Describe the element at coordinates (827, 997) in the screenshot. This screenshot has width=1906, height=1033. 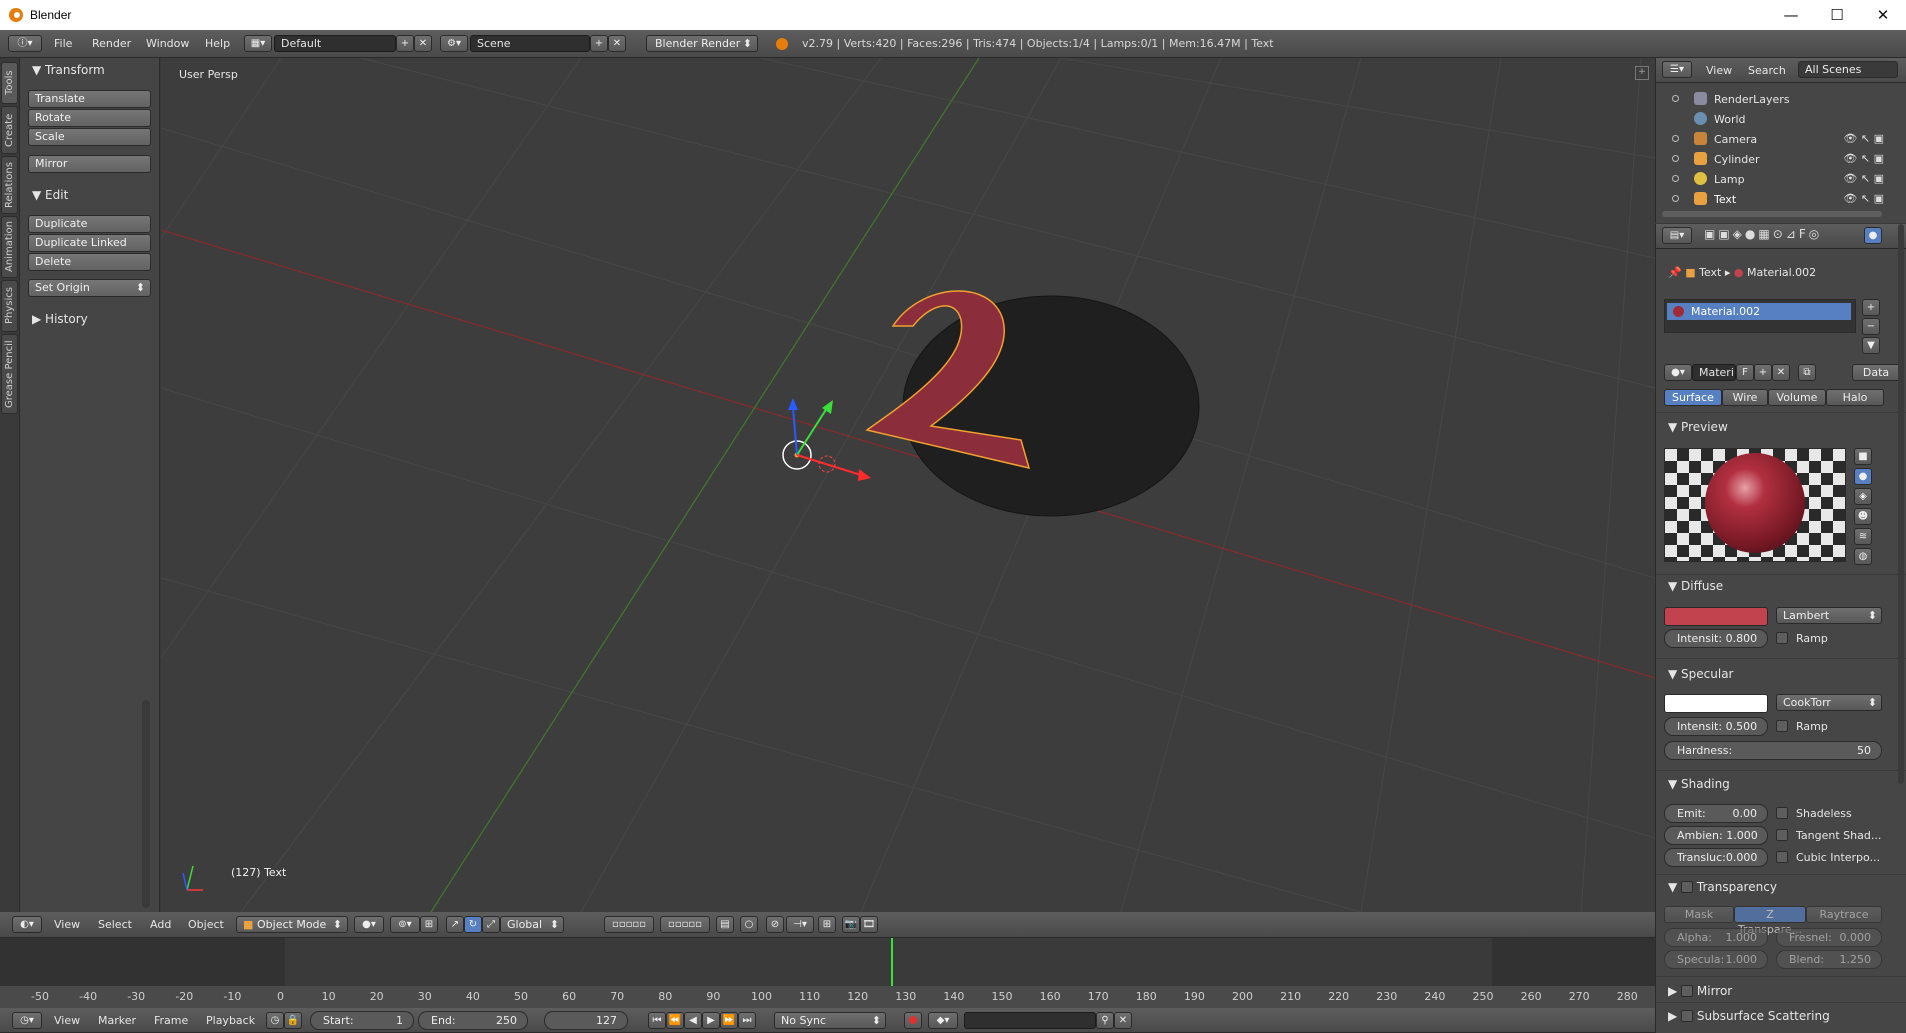
I see `timeline-ruler` at that location.